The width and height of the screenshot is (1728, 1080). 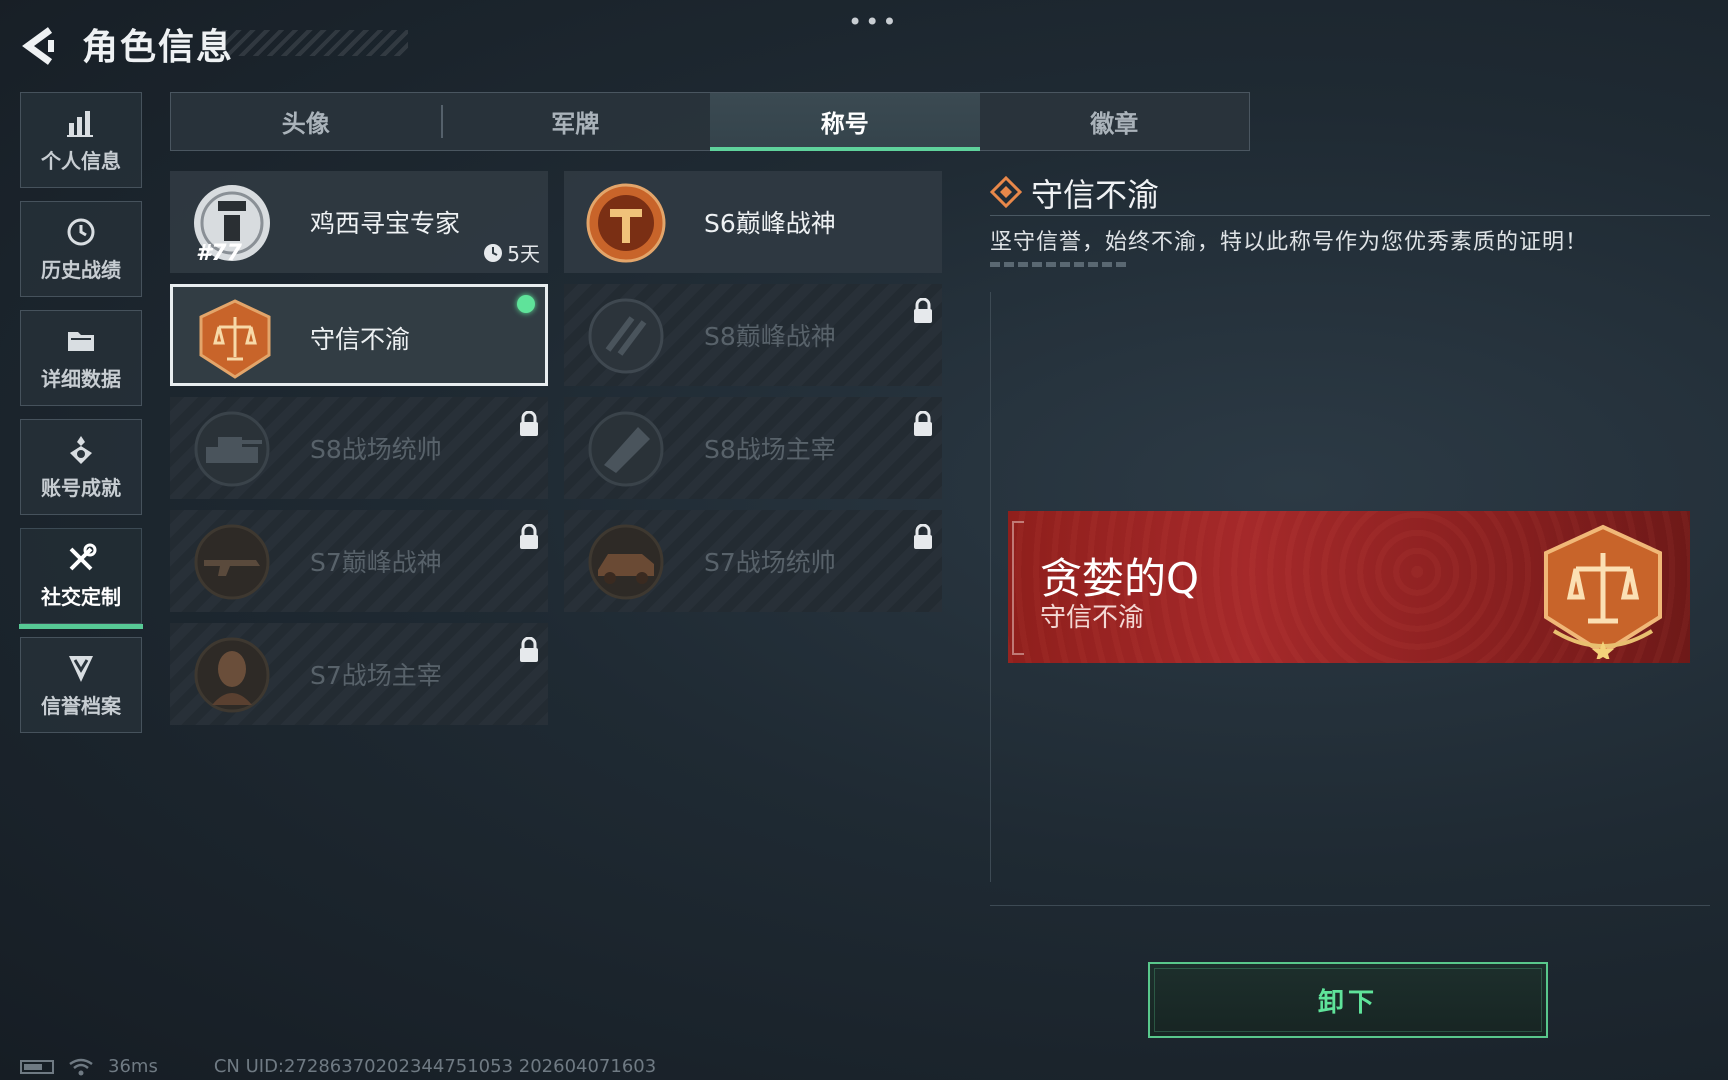 I want to click on title-card-name: S8战场主宰, so click(x=770, y=449).